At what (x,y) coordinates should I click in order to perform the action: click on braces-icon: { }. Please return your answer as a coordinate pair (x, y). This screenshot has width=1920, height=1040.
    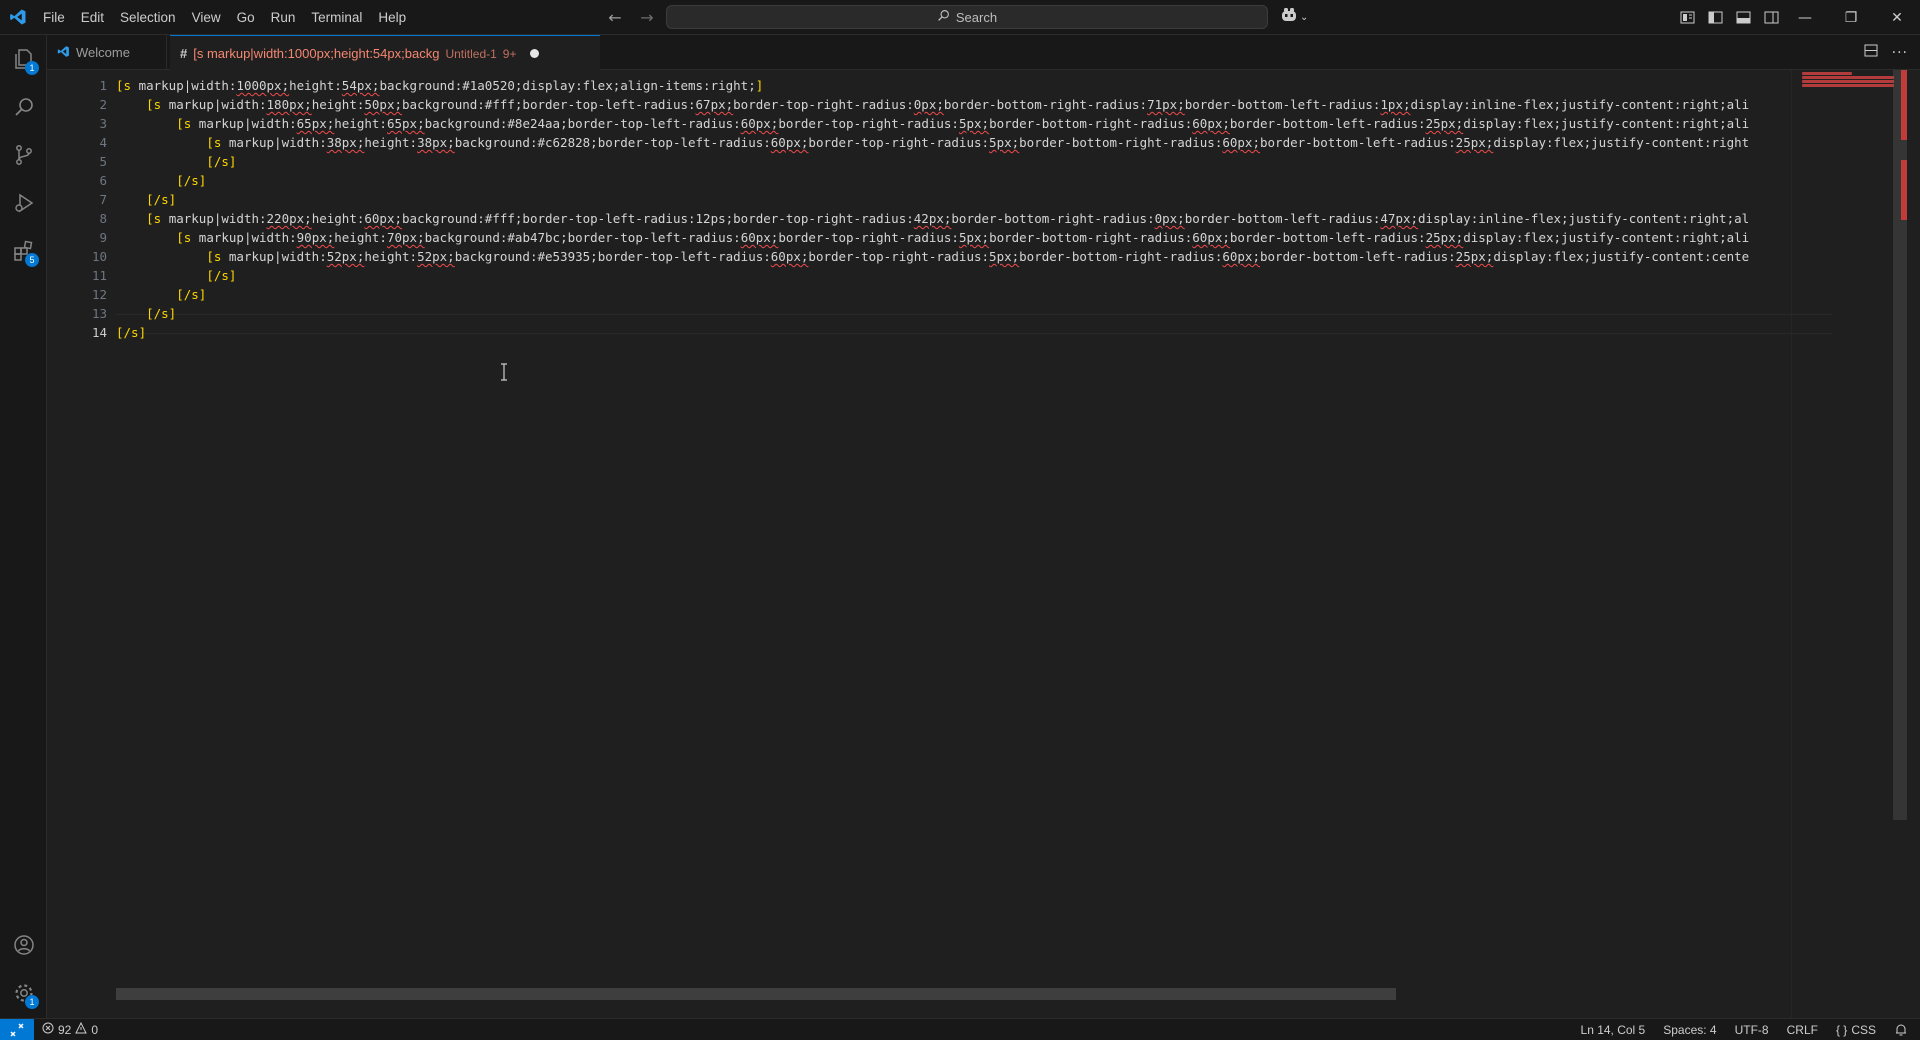
    Looking at the image, I should click on (1841, 1030).